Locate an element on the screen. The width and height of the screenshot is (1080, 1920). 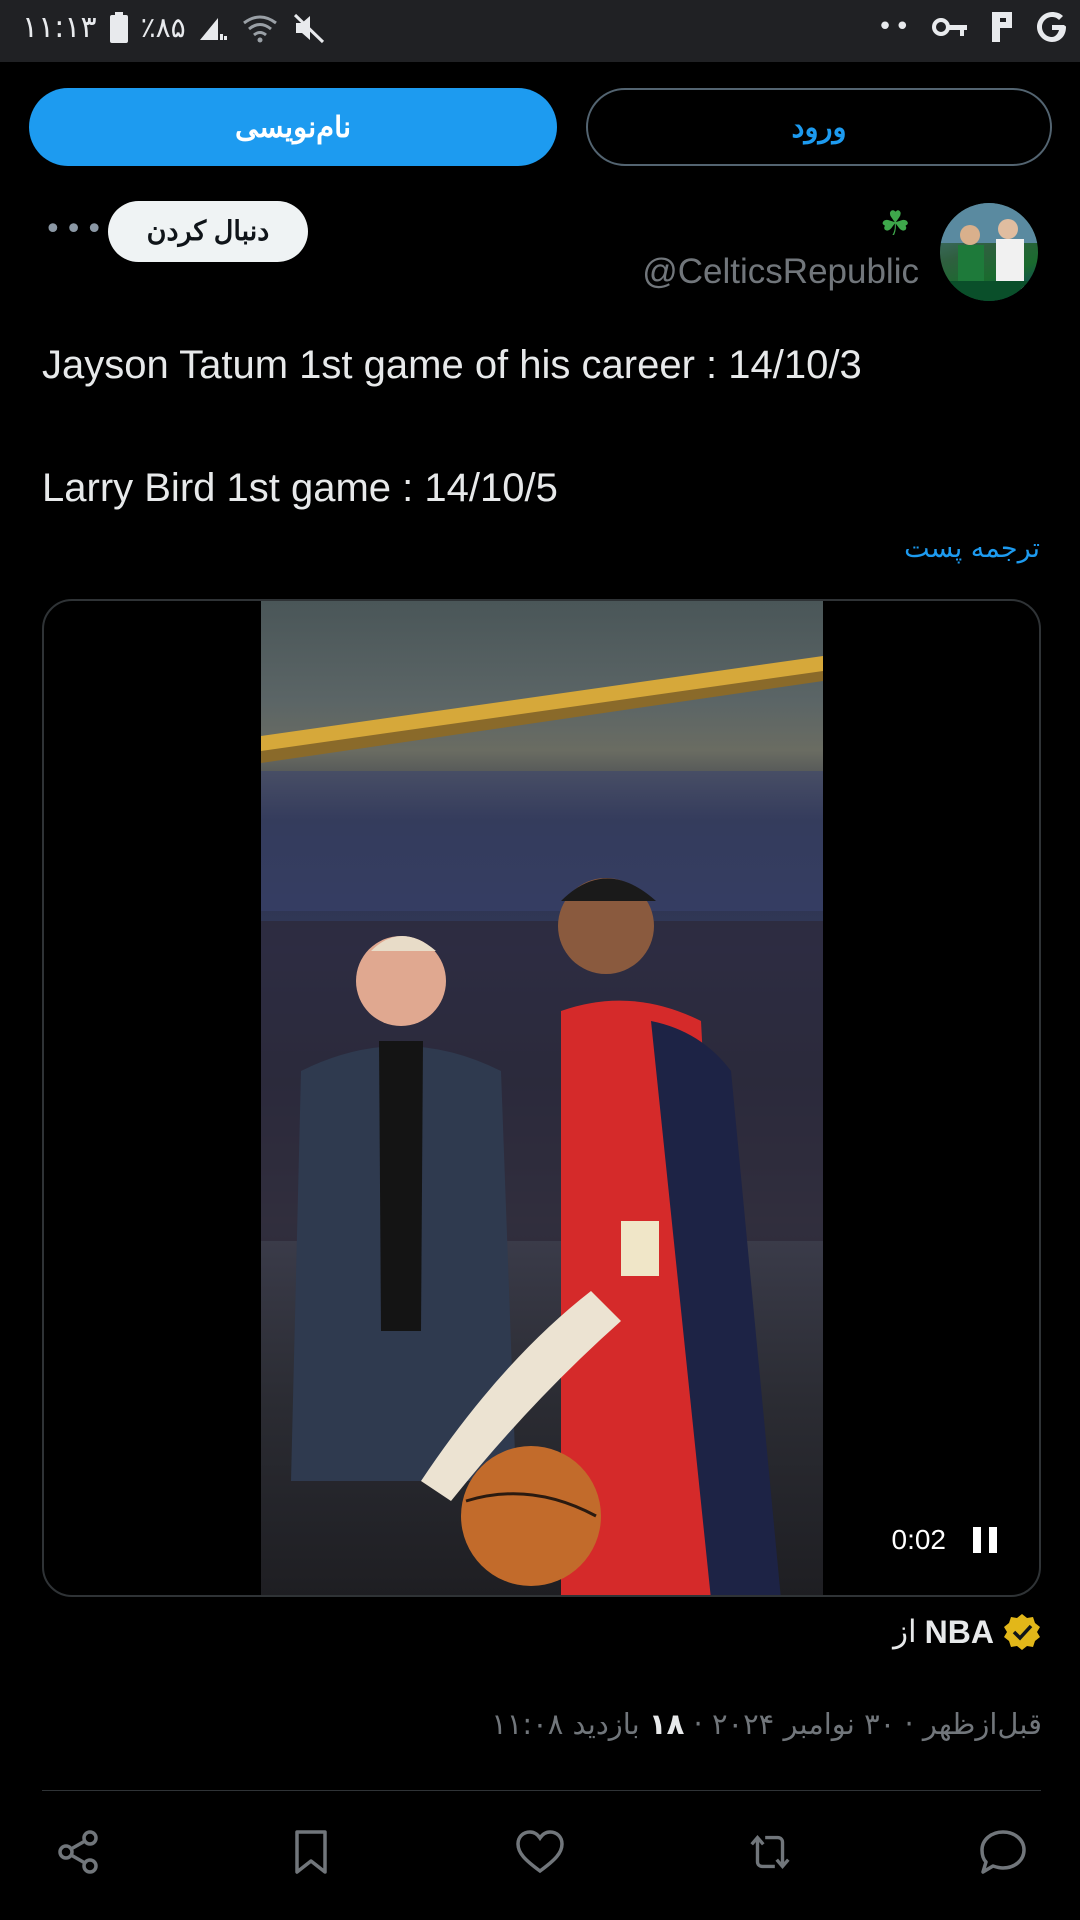
p-app-icon is located at coordinates (1002, 27).